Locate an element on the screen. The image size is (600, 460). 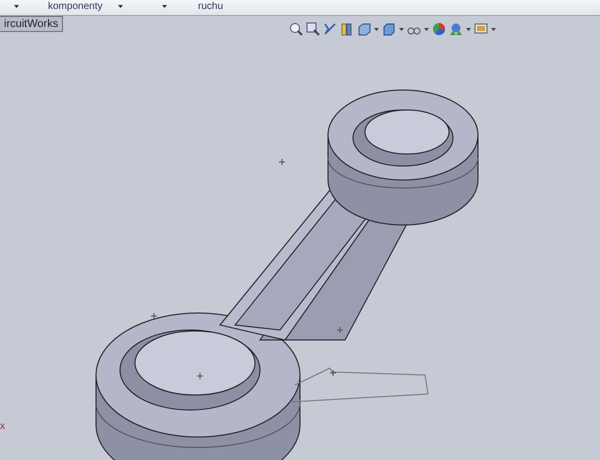
zoom-icon is located at coordinates (296, 29).